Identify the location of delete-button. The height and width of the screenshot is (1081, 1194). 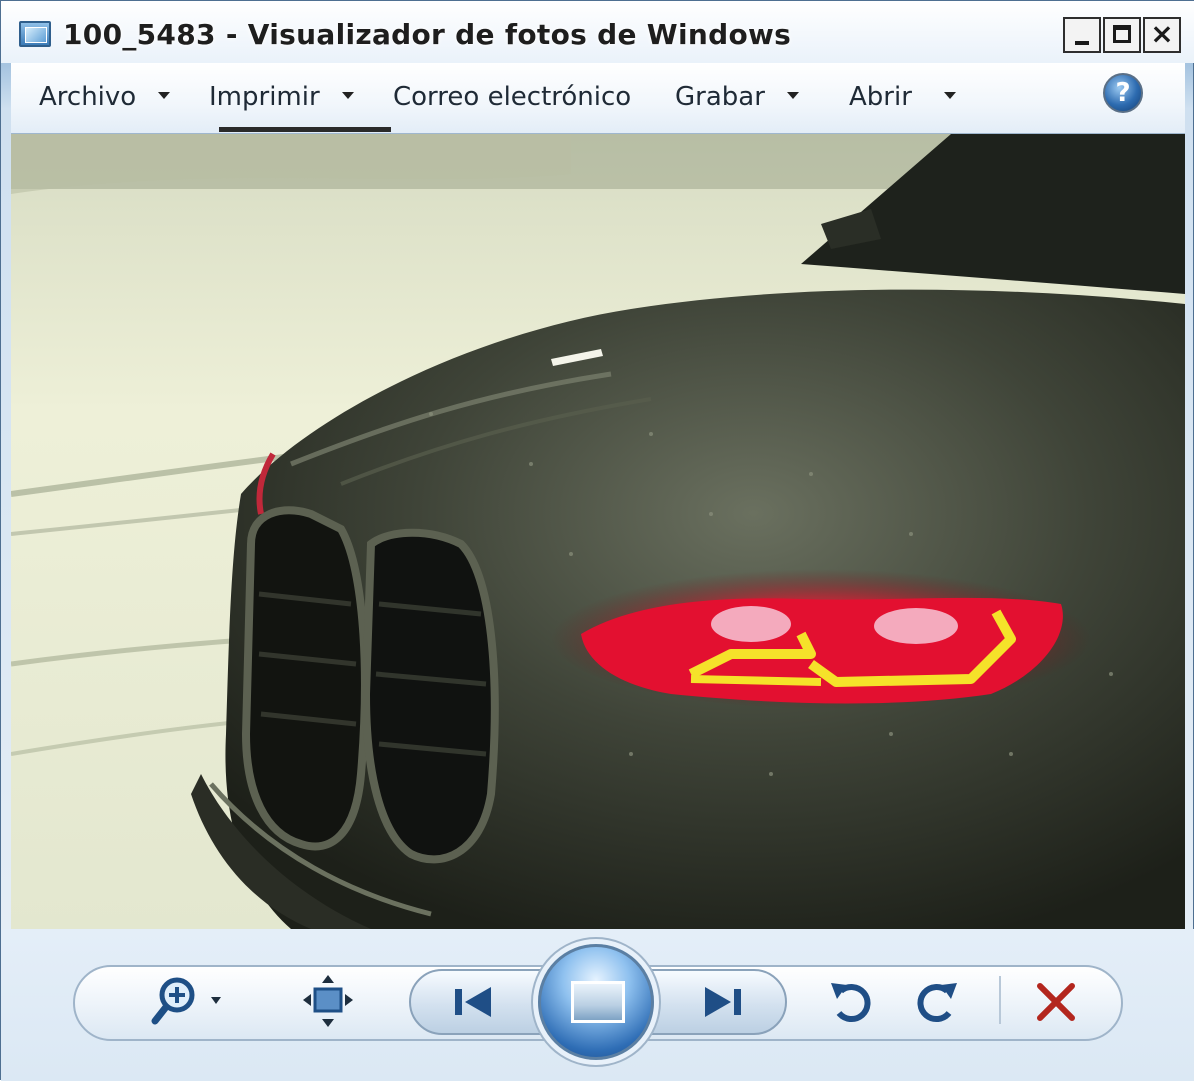
(1056, 1002).